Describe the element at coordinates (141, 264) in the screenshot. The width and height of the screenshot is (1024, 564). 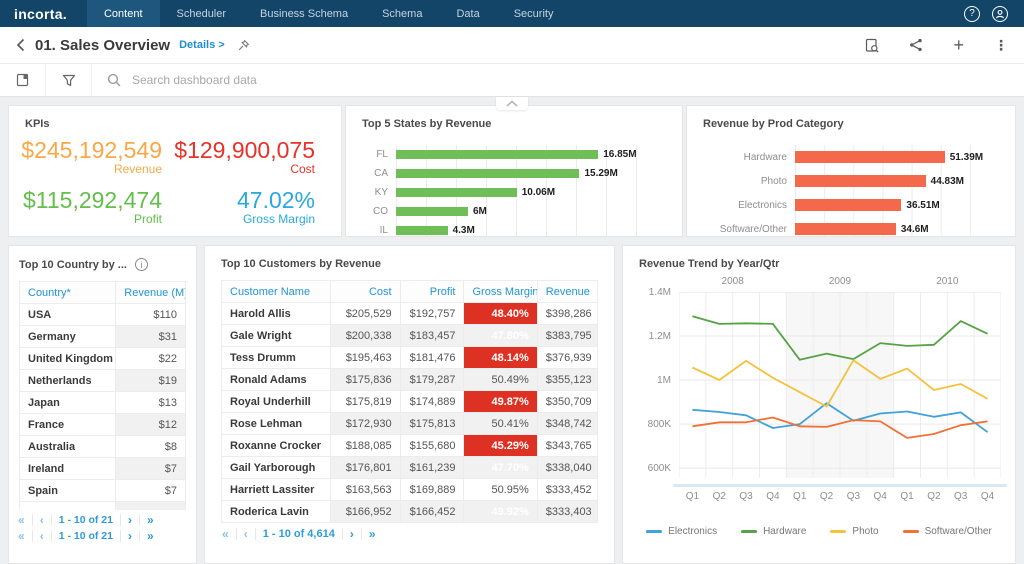
I see `info-icon: i` at that location.